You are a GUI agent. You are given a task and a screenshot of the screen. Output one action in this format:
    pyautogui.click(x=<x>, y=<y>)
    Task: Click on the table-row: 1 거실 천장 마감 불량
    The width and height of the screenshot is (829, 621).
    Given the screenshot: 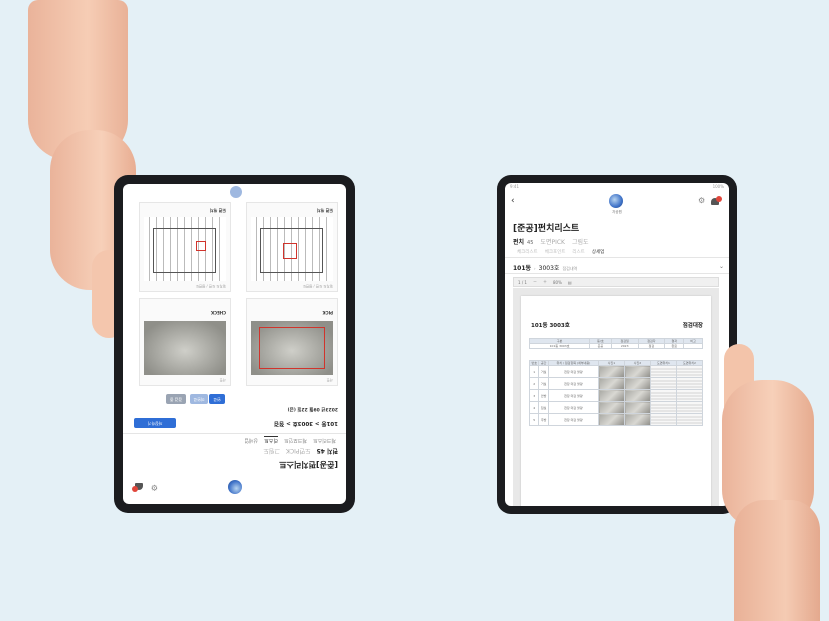 What is the action you would take?
    pyautogui.click(x=615, y=371)
    